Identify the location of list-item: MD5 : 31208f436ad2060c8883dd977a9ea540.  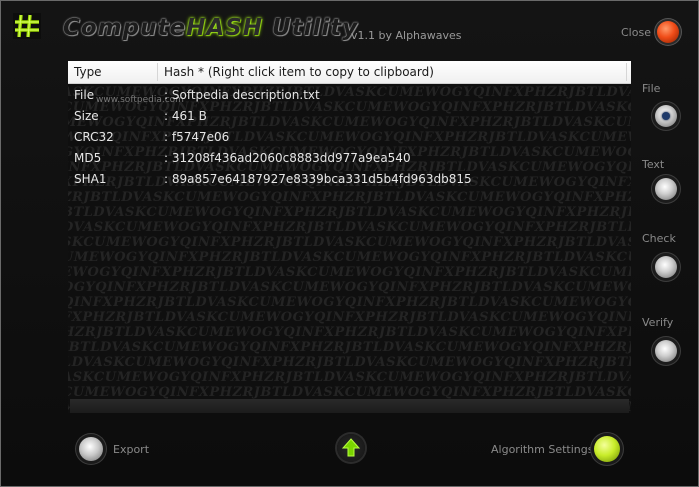
(349, 159).